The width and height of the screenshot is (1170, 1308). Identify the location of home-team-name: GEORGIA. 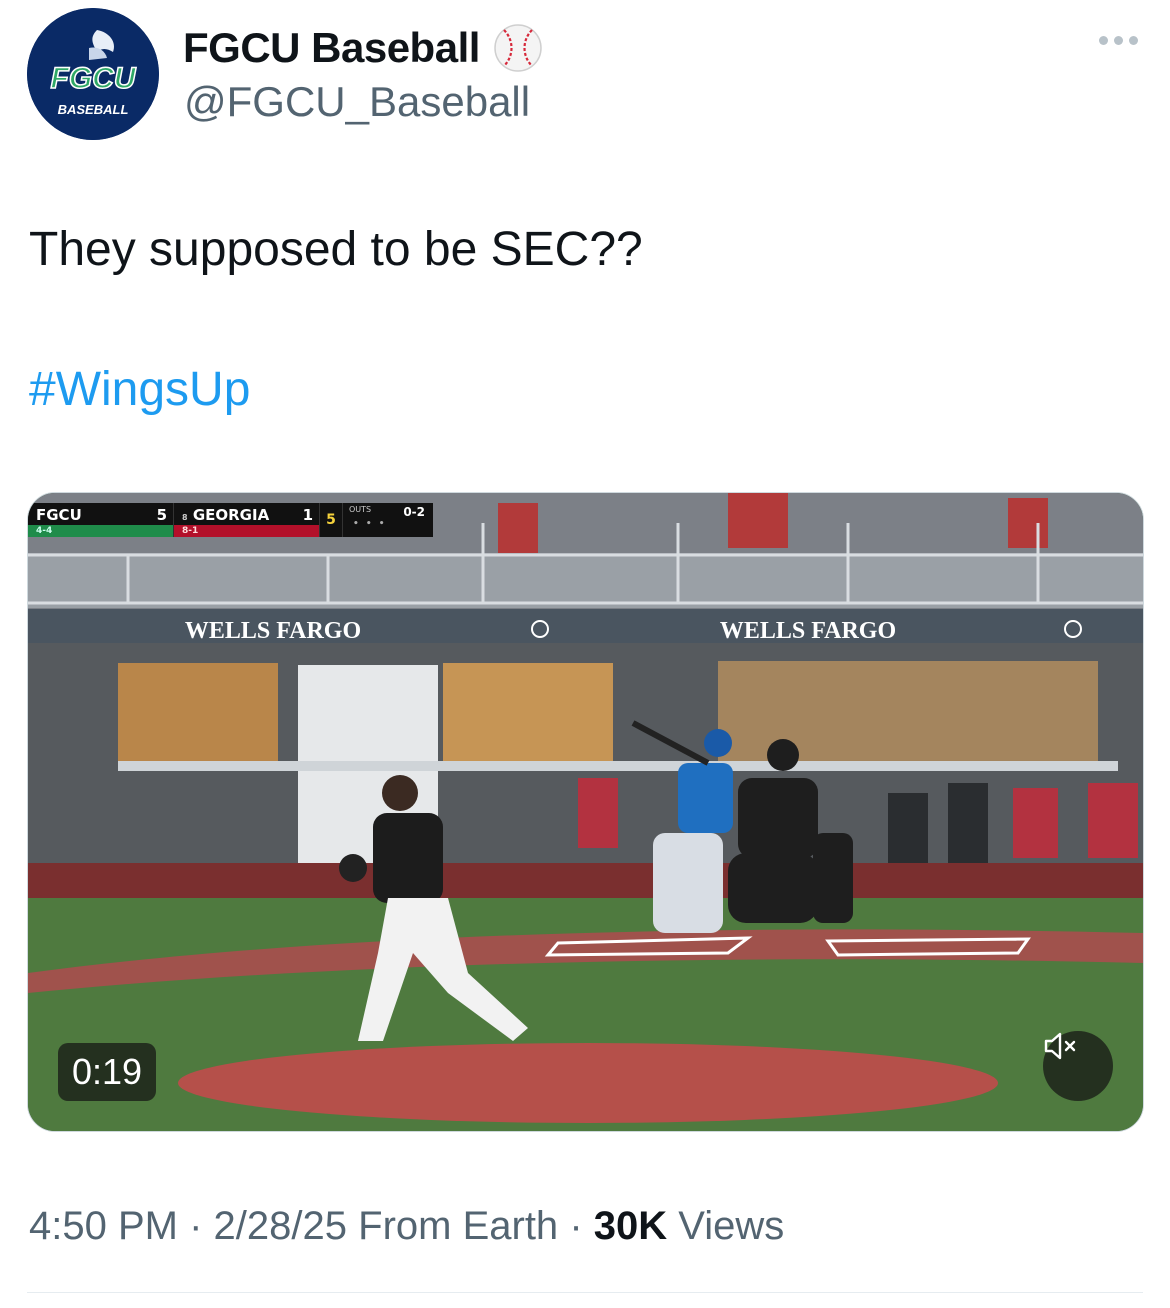
(231, 515).